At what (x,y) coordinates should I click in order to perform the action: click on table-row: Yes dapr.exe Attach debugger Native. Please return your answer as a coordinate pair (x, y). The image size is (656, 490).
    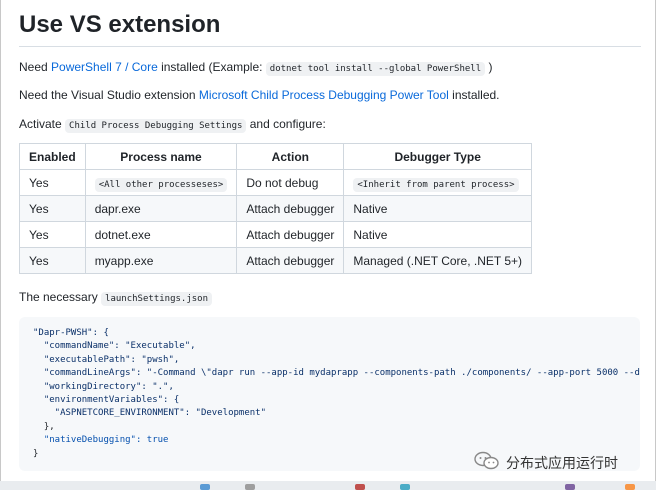
    Looking at the image, I should click on (276, 208).